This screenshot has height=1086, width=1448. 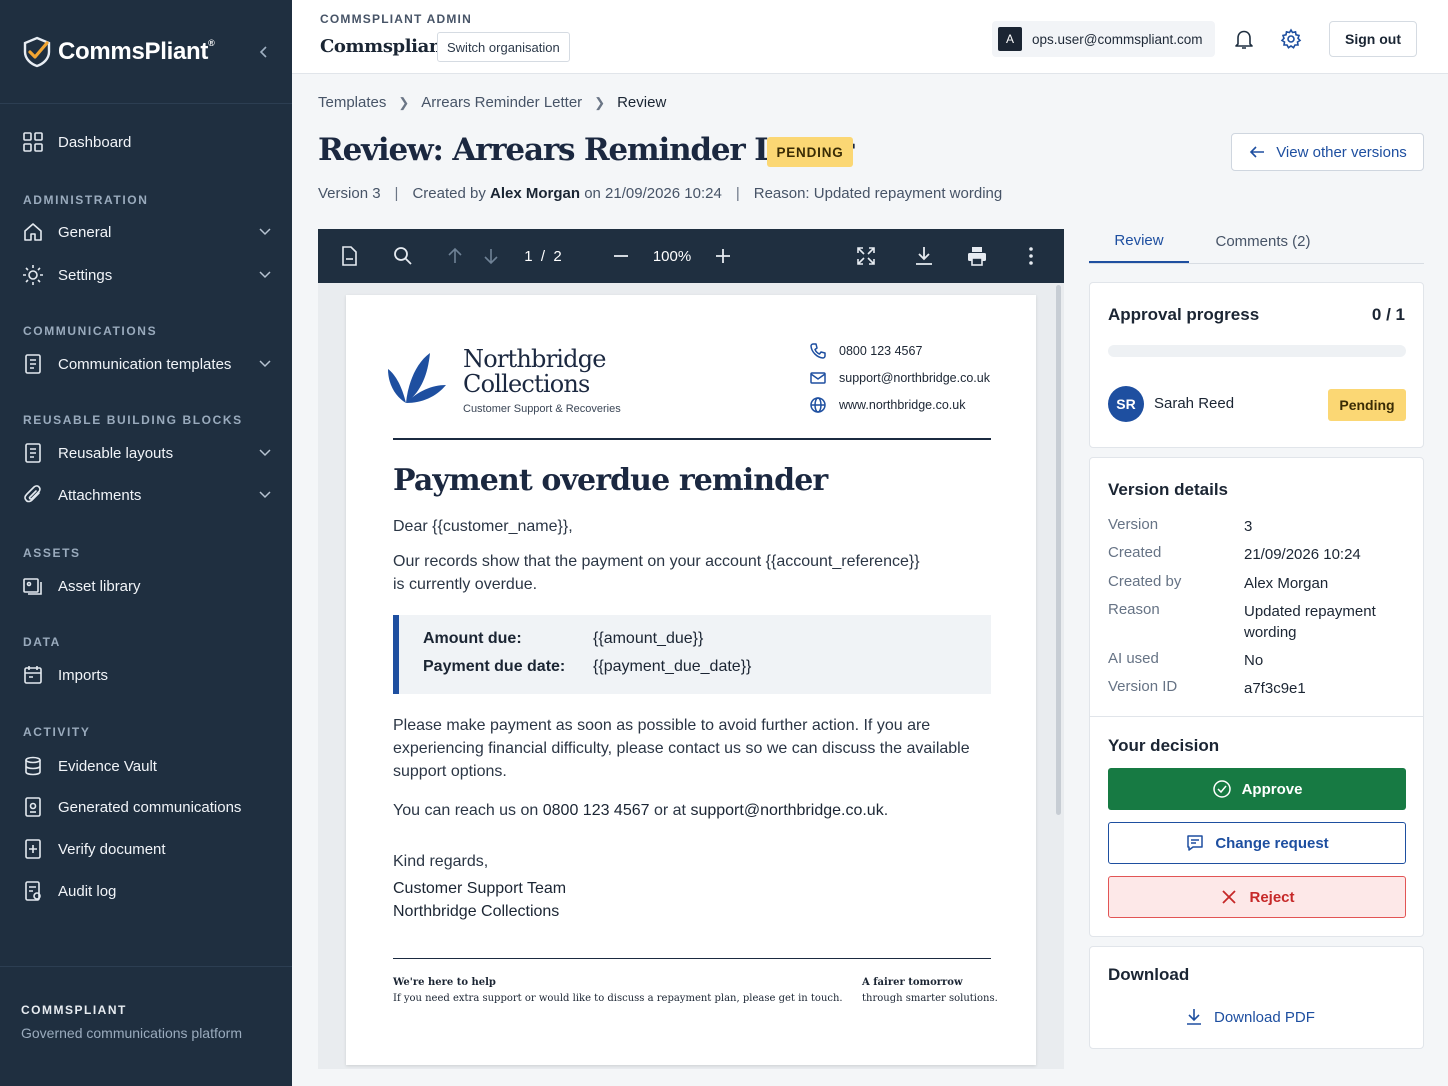 What do you see at coordinates (52, 553) in the screenshot?
I see `section-assets: ASSETS` at bounding box center [52, 553].